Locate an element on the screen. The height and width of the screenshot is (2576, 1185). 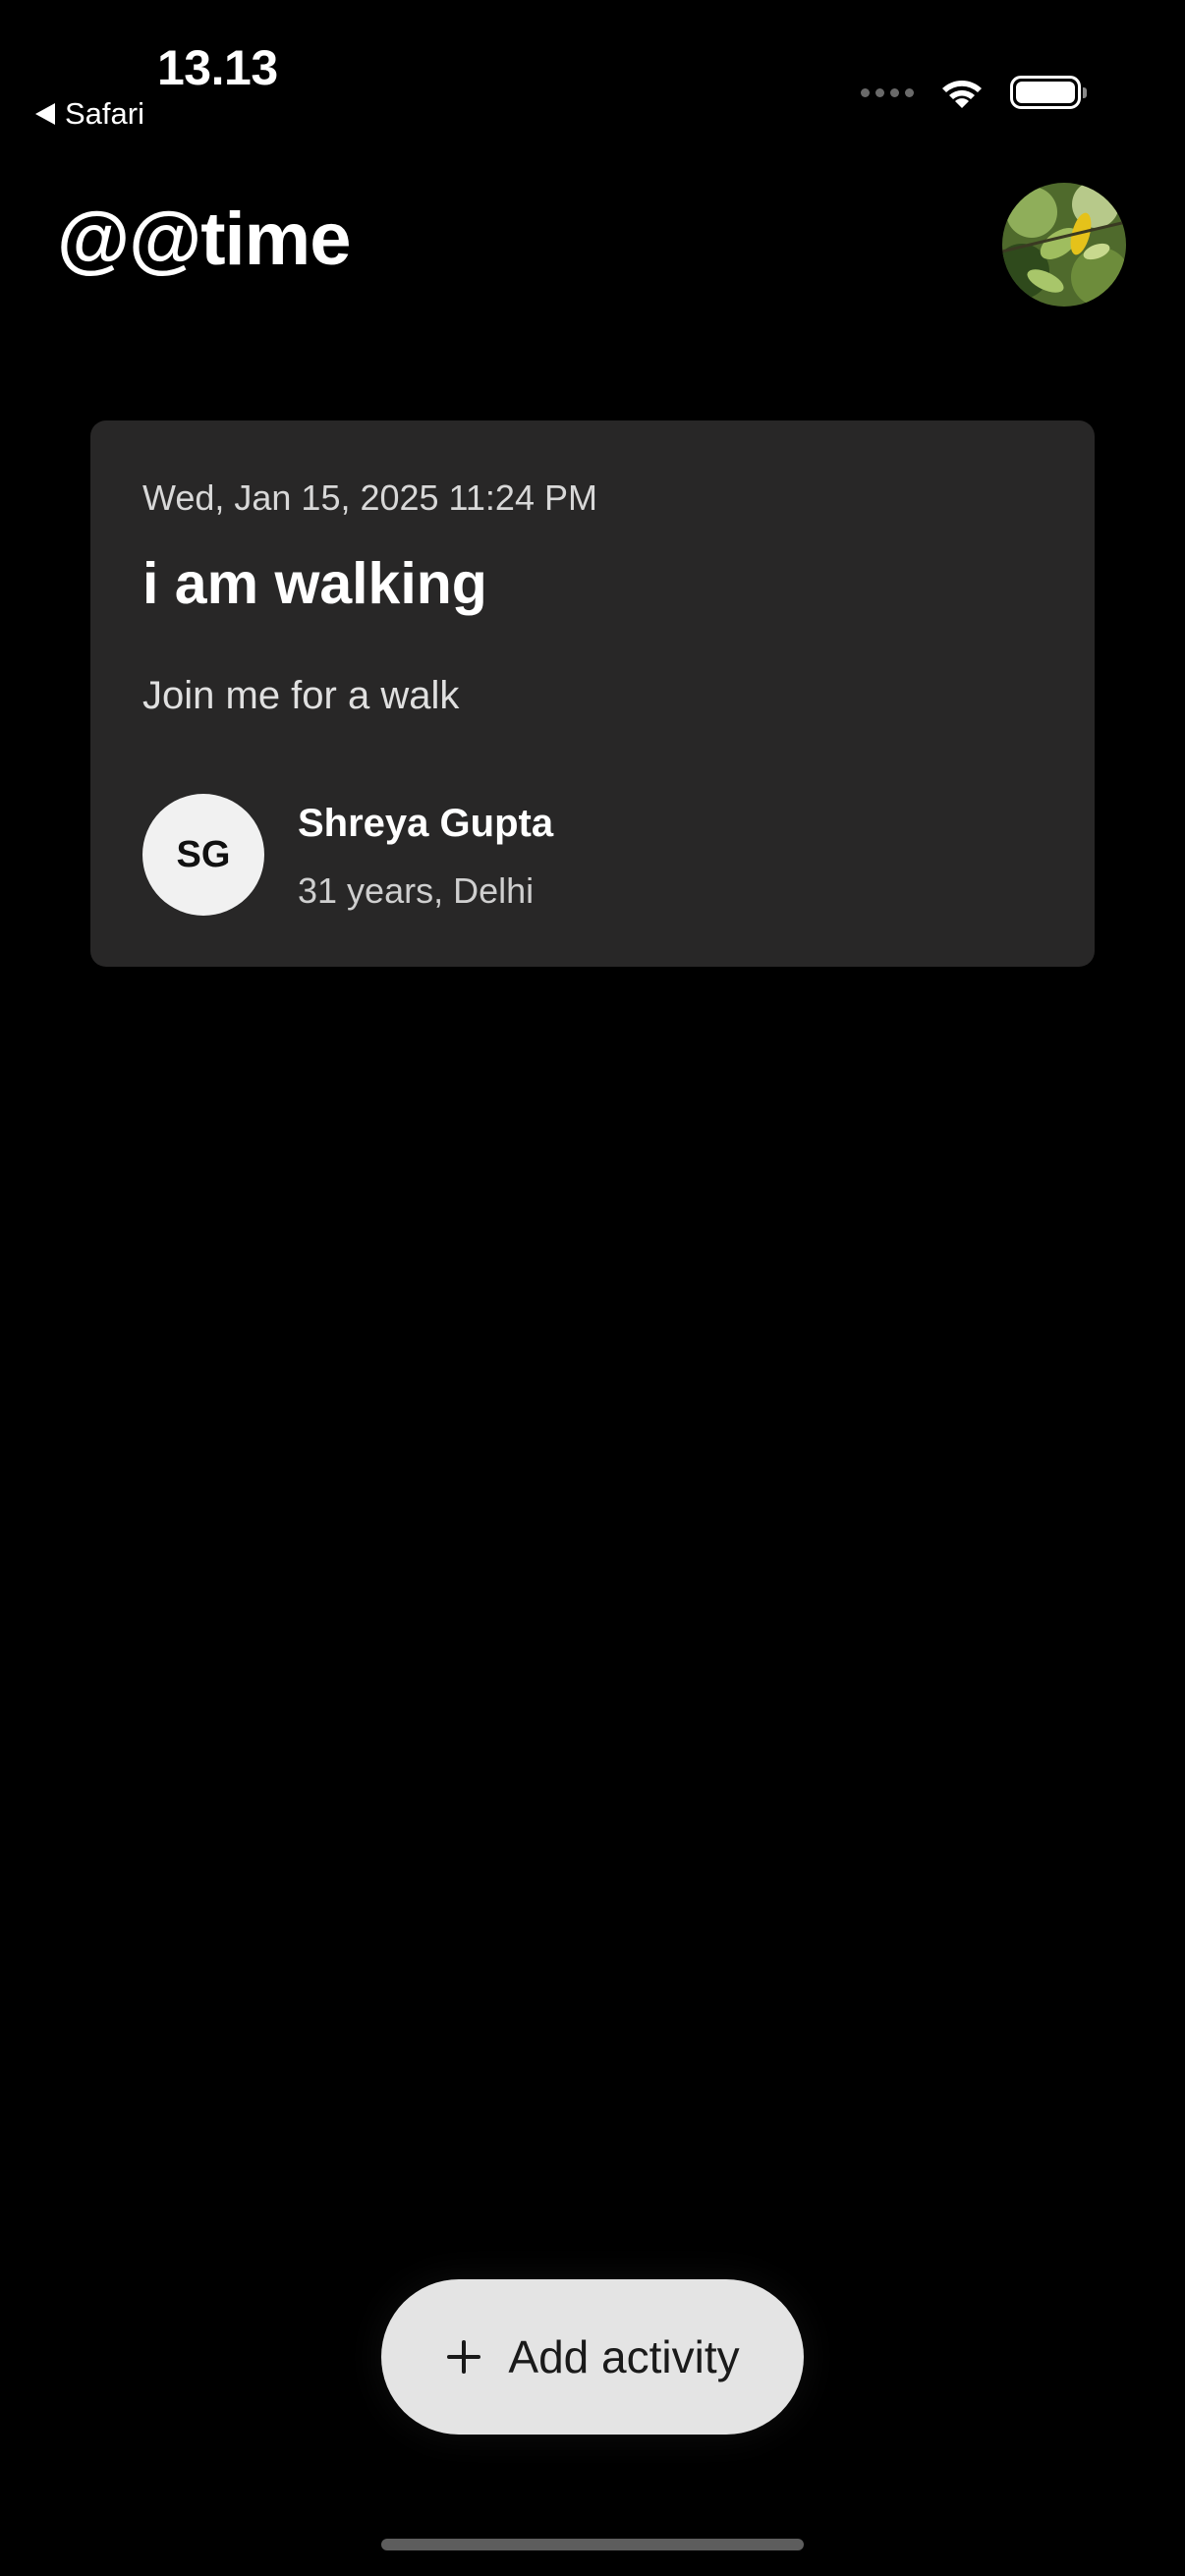
status-indicators is located at coordinates (974, 92).